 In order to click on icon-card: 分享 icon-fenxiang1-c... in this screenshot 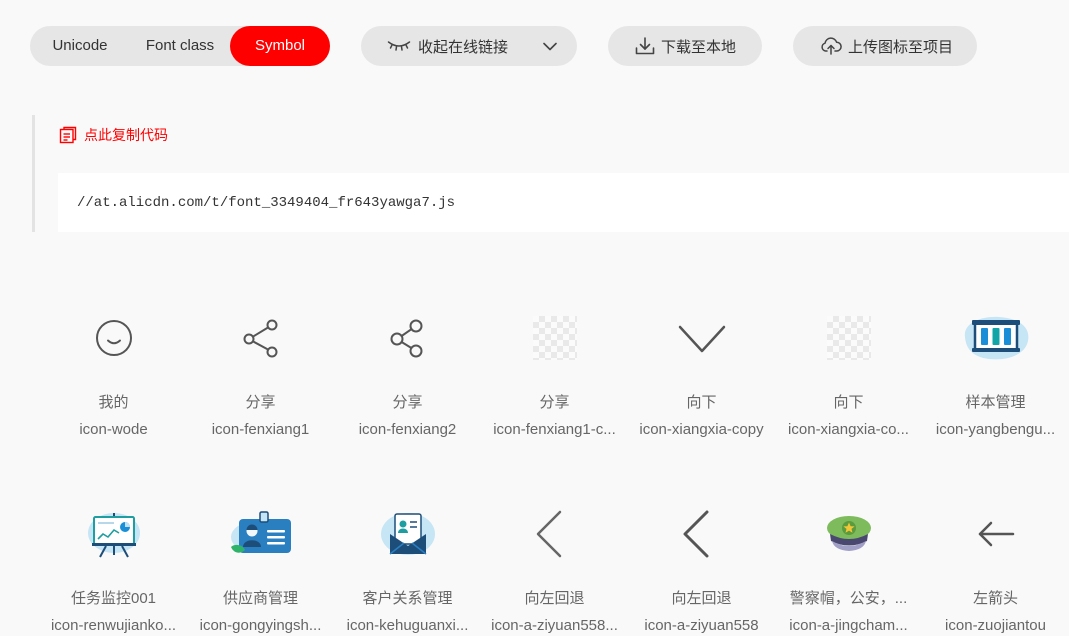, I will do `click(554, 370)`.